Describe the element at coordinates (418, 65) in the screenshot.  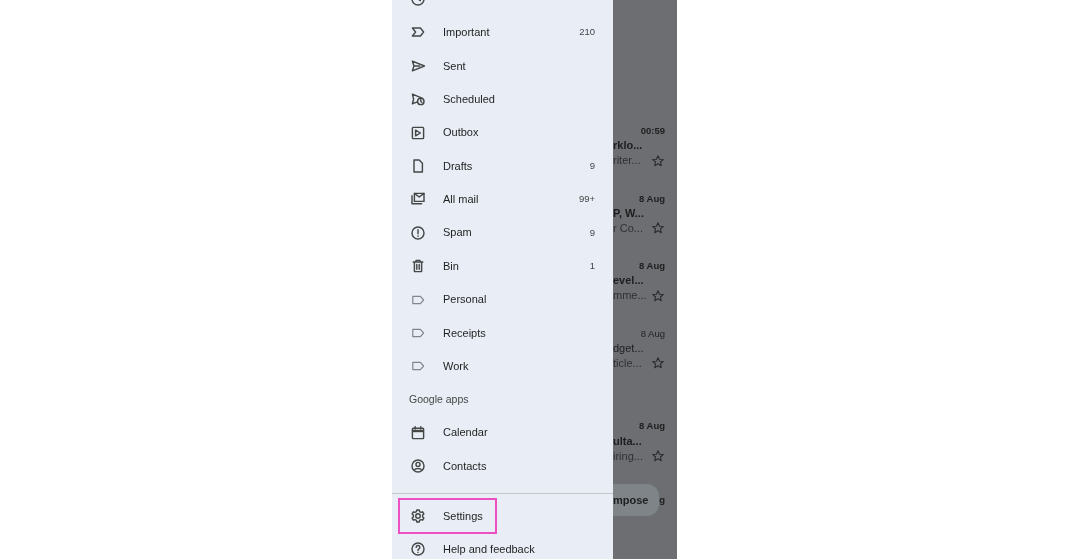
I see `send-icon` at that location.